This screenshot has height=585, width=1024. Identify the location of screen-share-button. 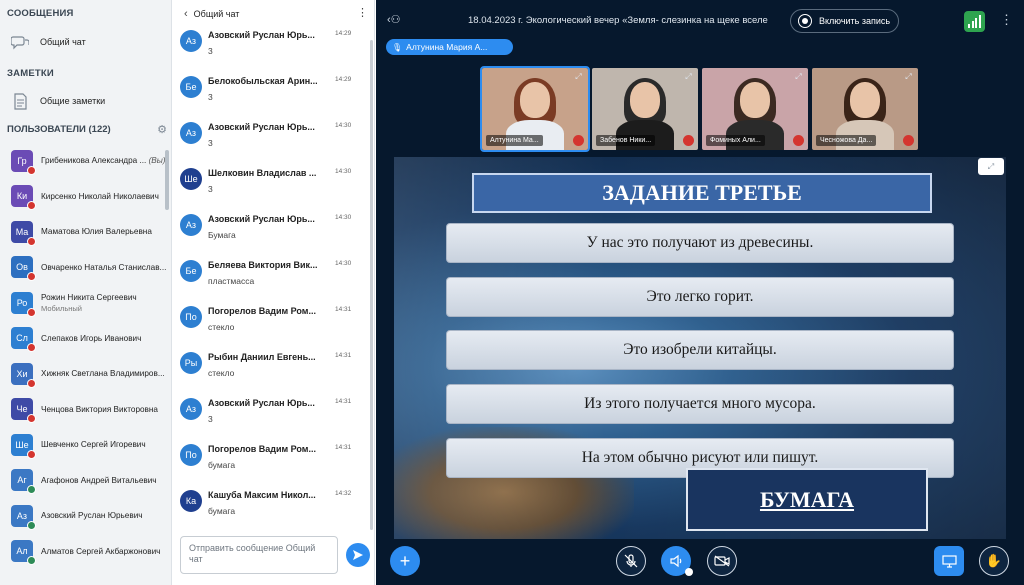
(949, 561).